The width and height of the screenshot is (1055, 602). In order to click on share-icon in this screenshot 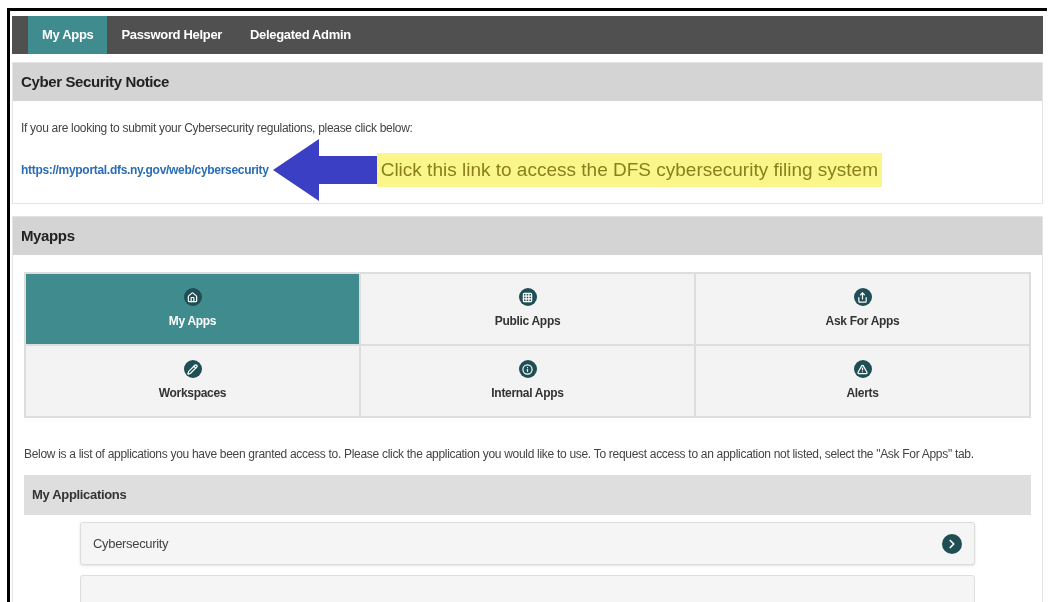, I will do `click(862, 297)`.